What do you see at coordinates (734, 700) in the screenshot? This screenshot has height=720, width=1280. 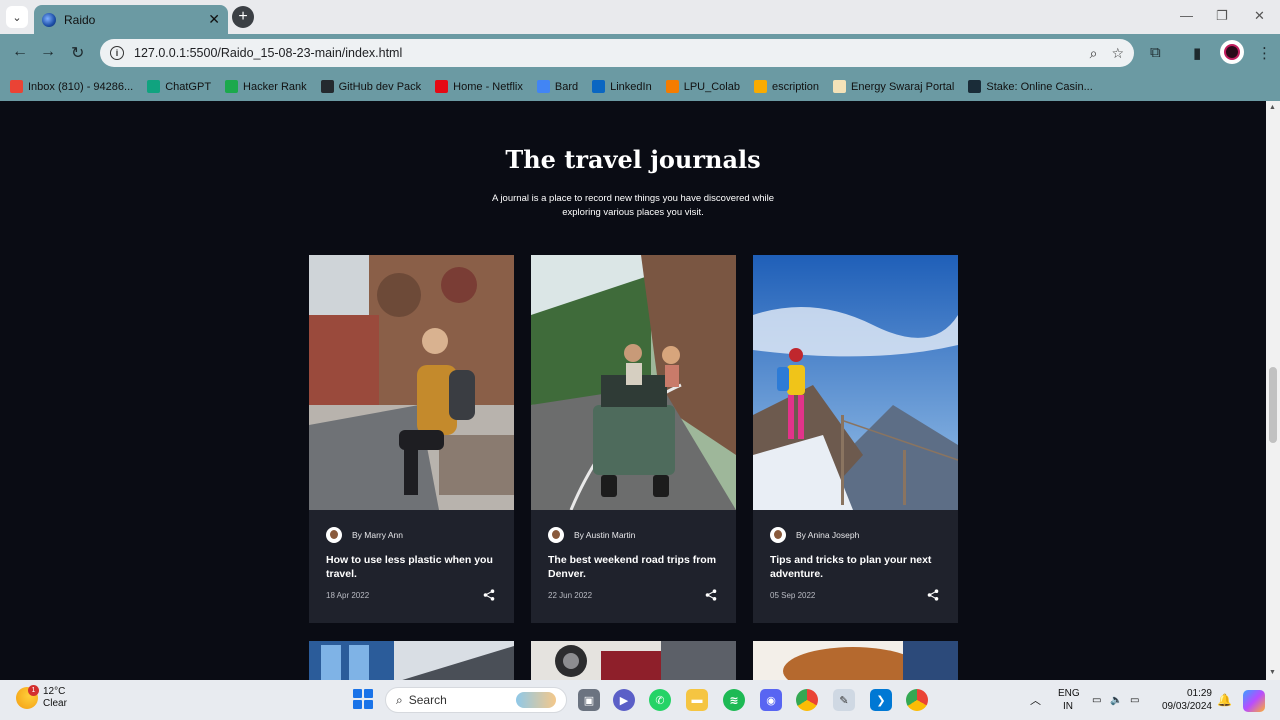 I see `spotify-icon: ≋` at bounding box center [734, 700].